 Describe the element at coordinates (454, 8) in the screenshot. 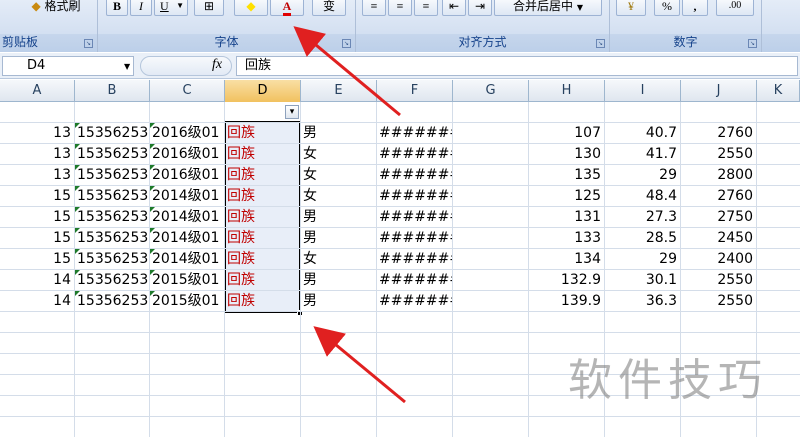

I see `decrease-indent-button: ⇤` at that location.